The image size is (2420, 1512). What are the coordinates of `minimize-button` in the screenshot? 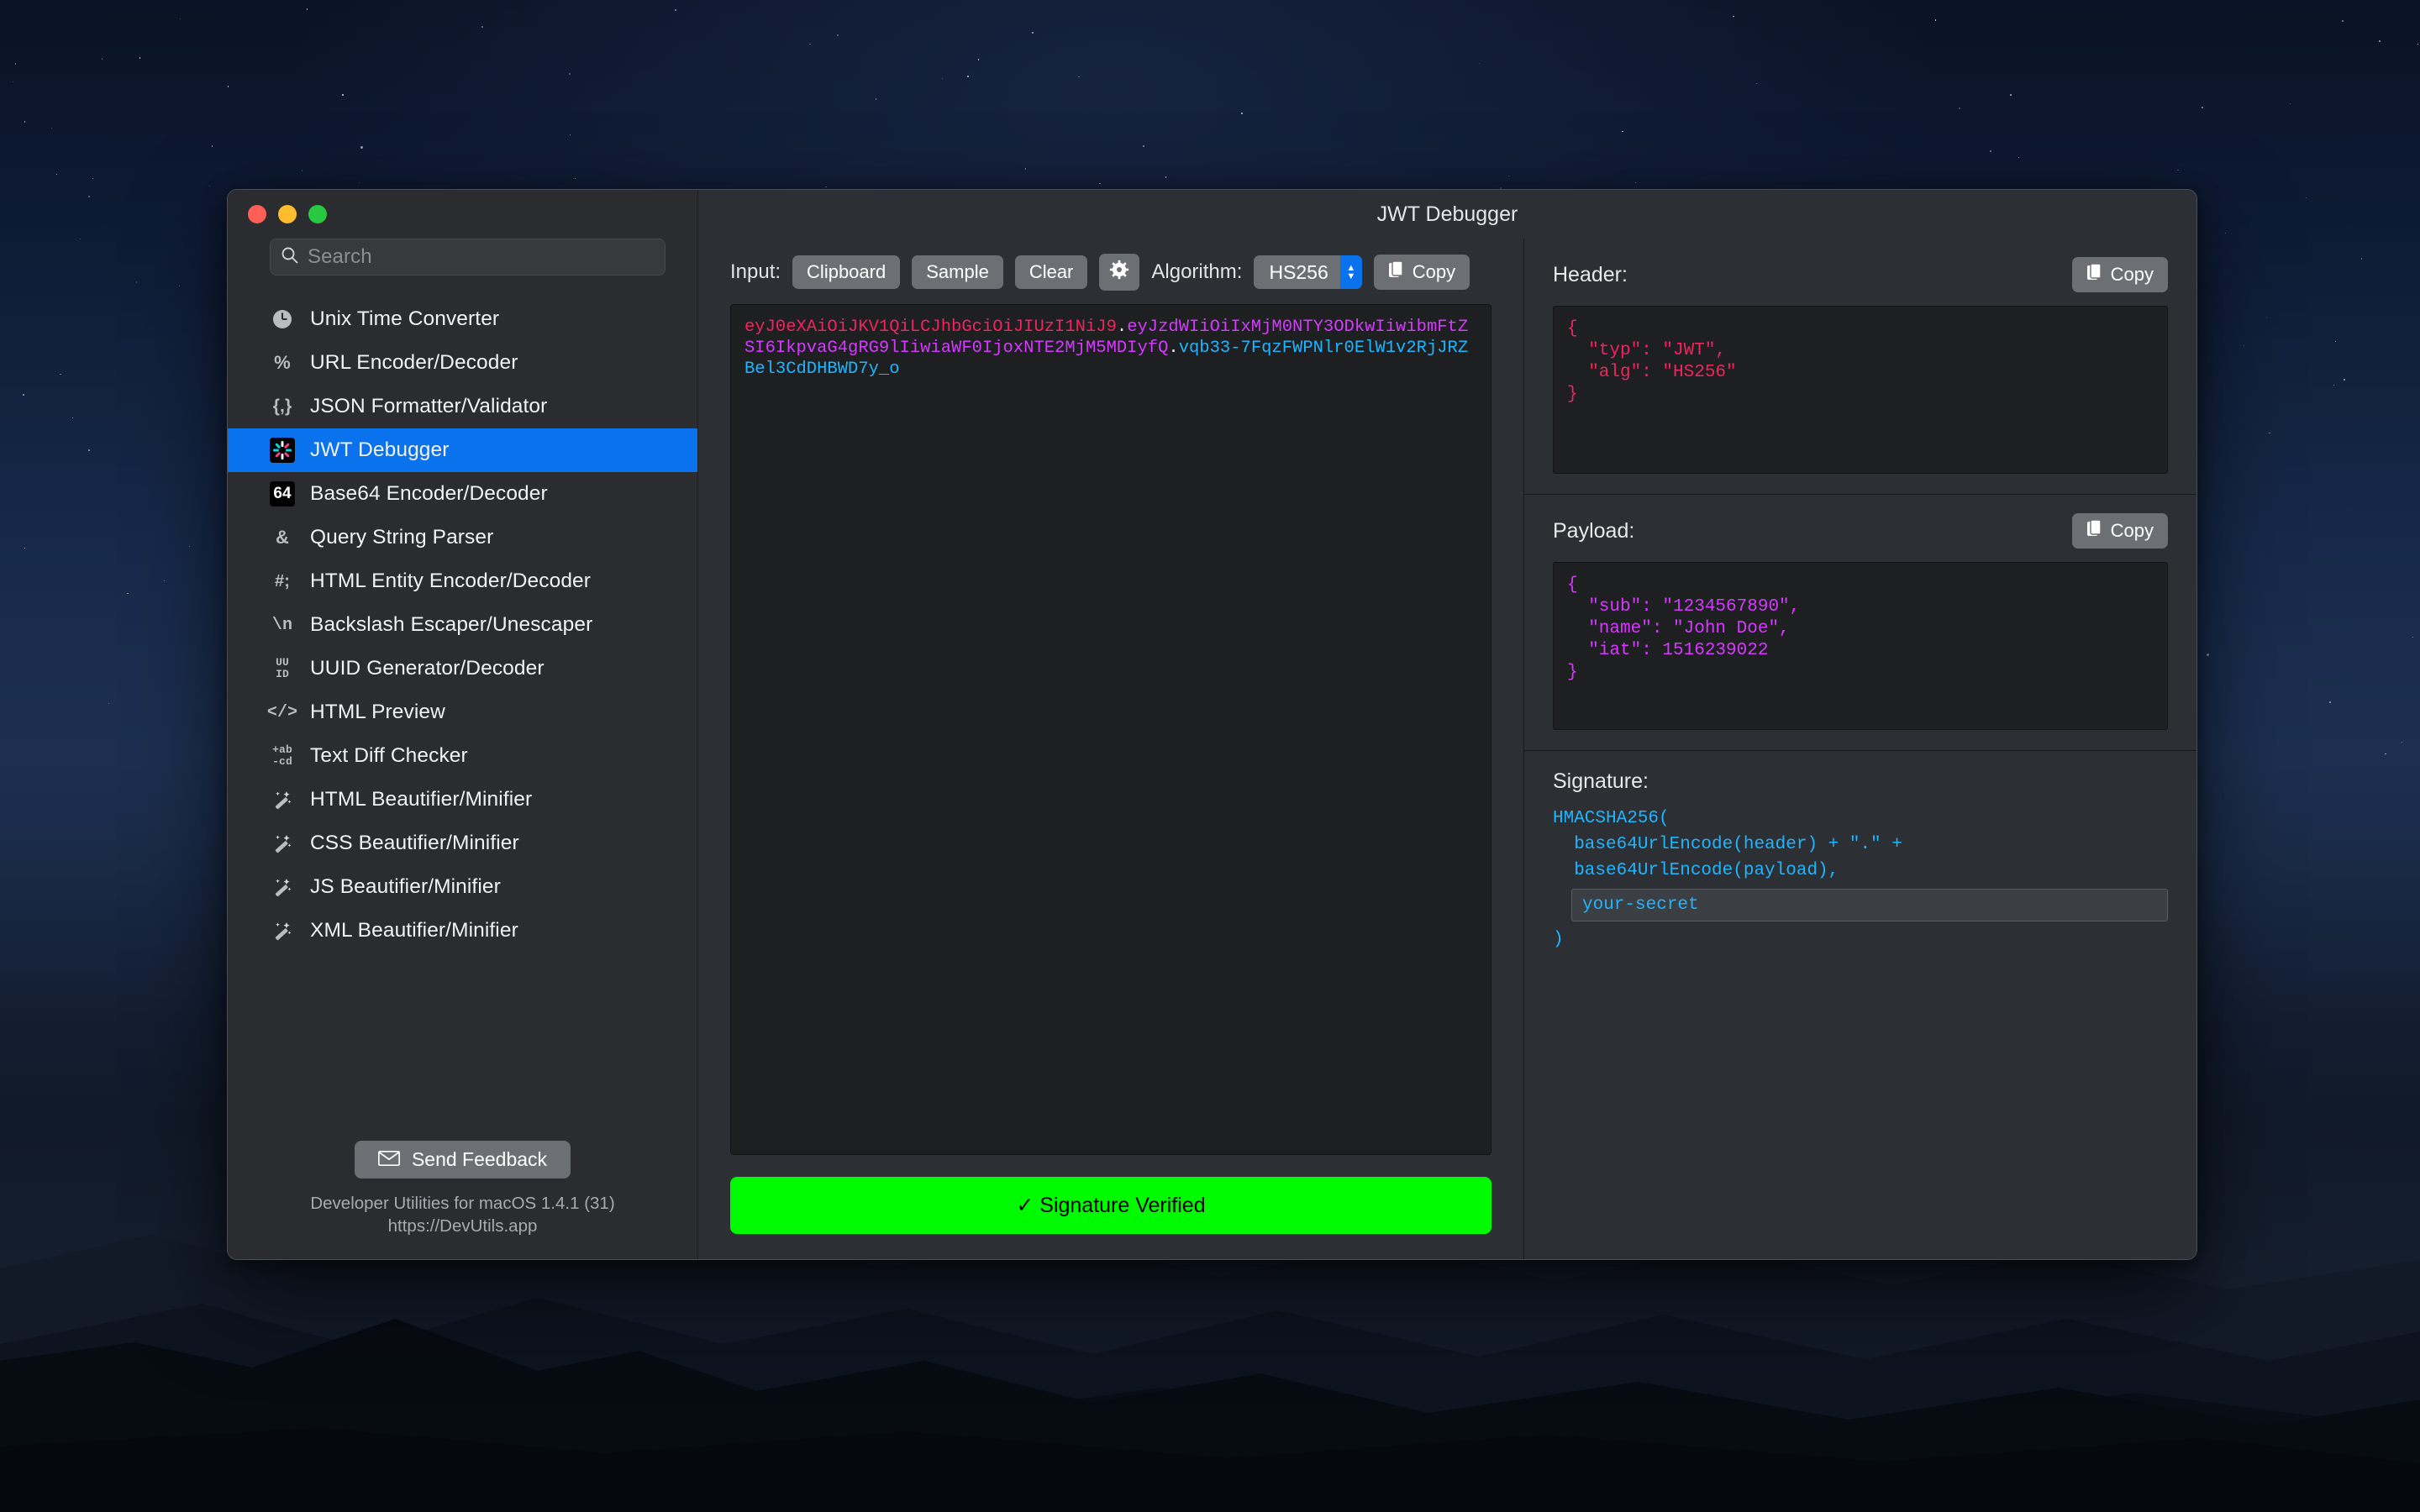 It's located at (287, 214).